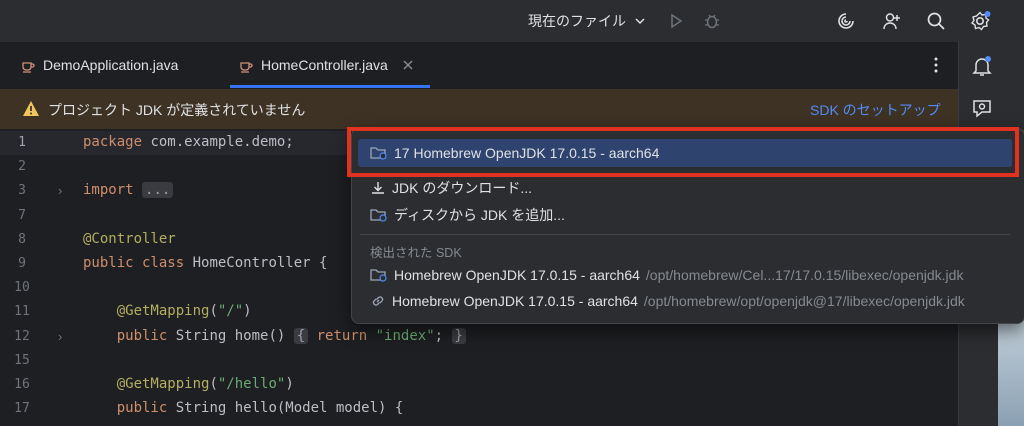  What do you see at coordinates (378, 188) in the screenshot?
I see `download-icon` at bounding box center [378, 188].